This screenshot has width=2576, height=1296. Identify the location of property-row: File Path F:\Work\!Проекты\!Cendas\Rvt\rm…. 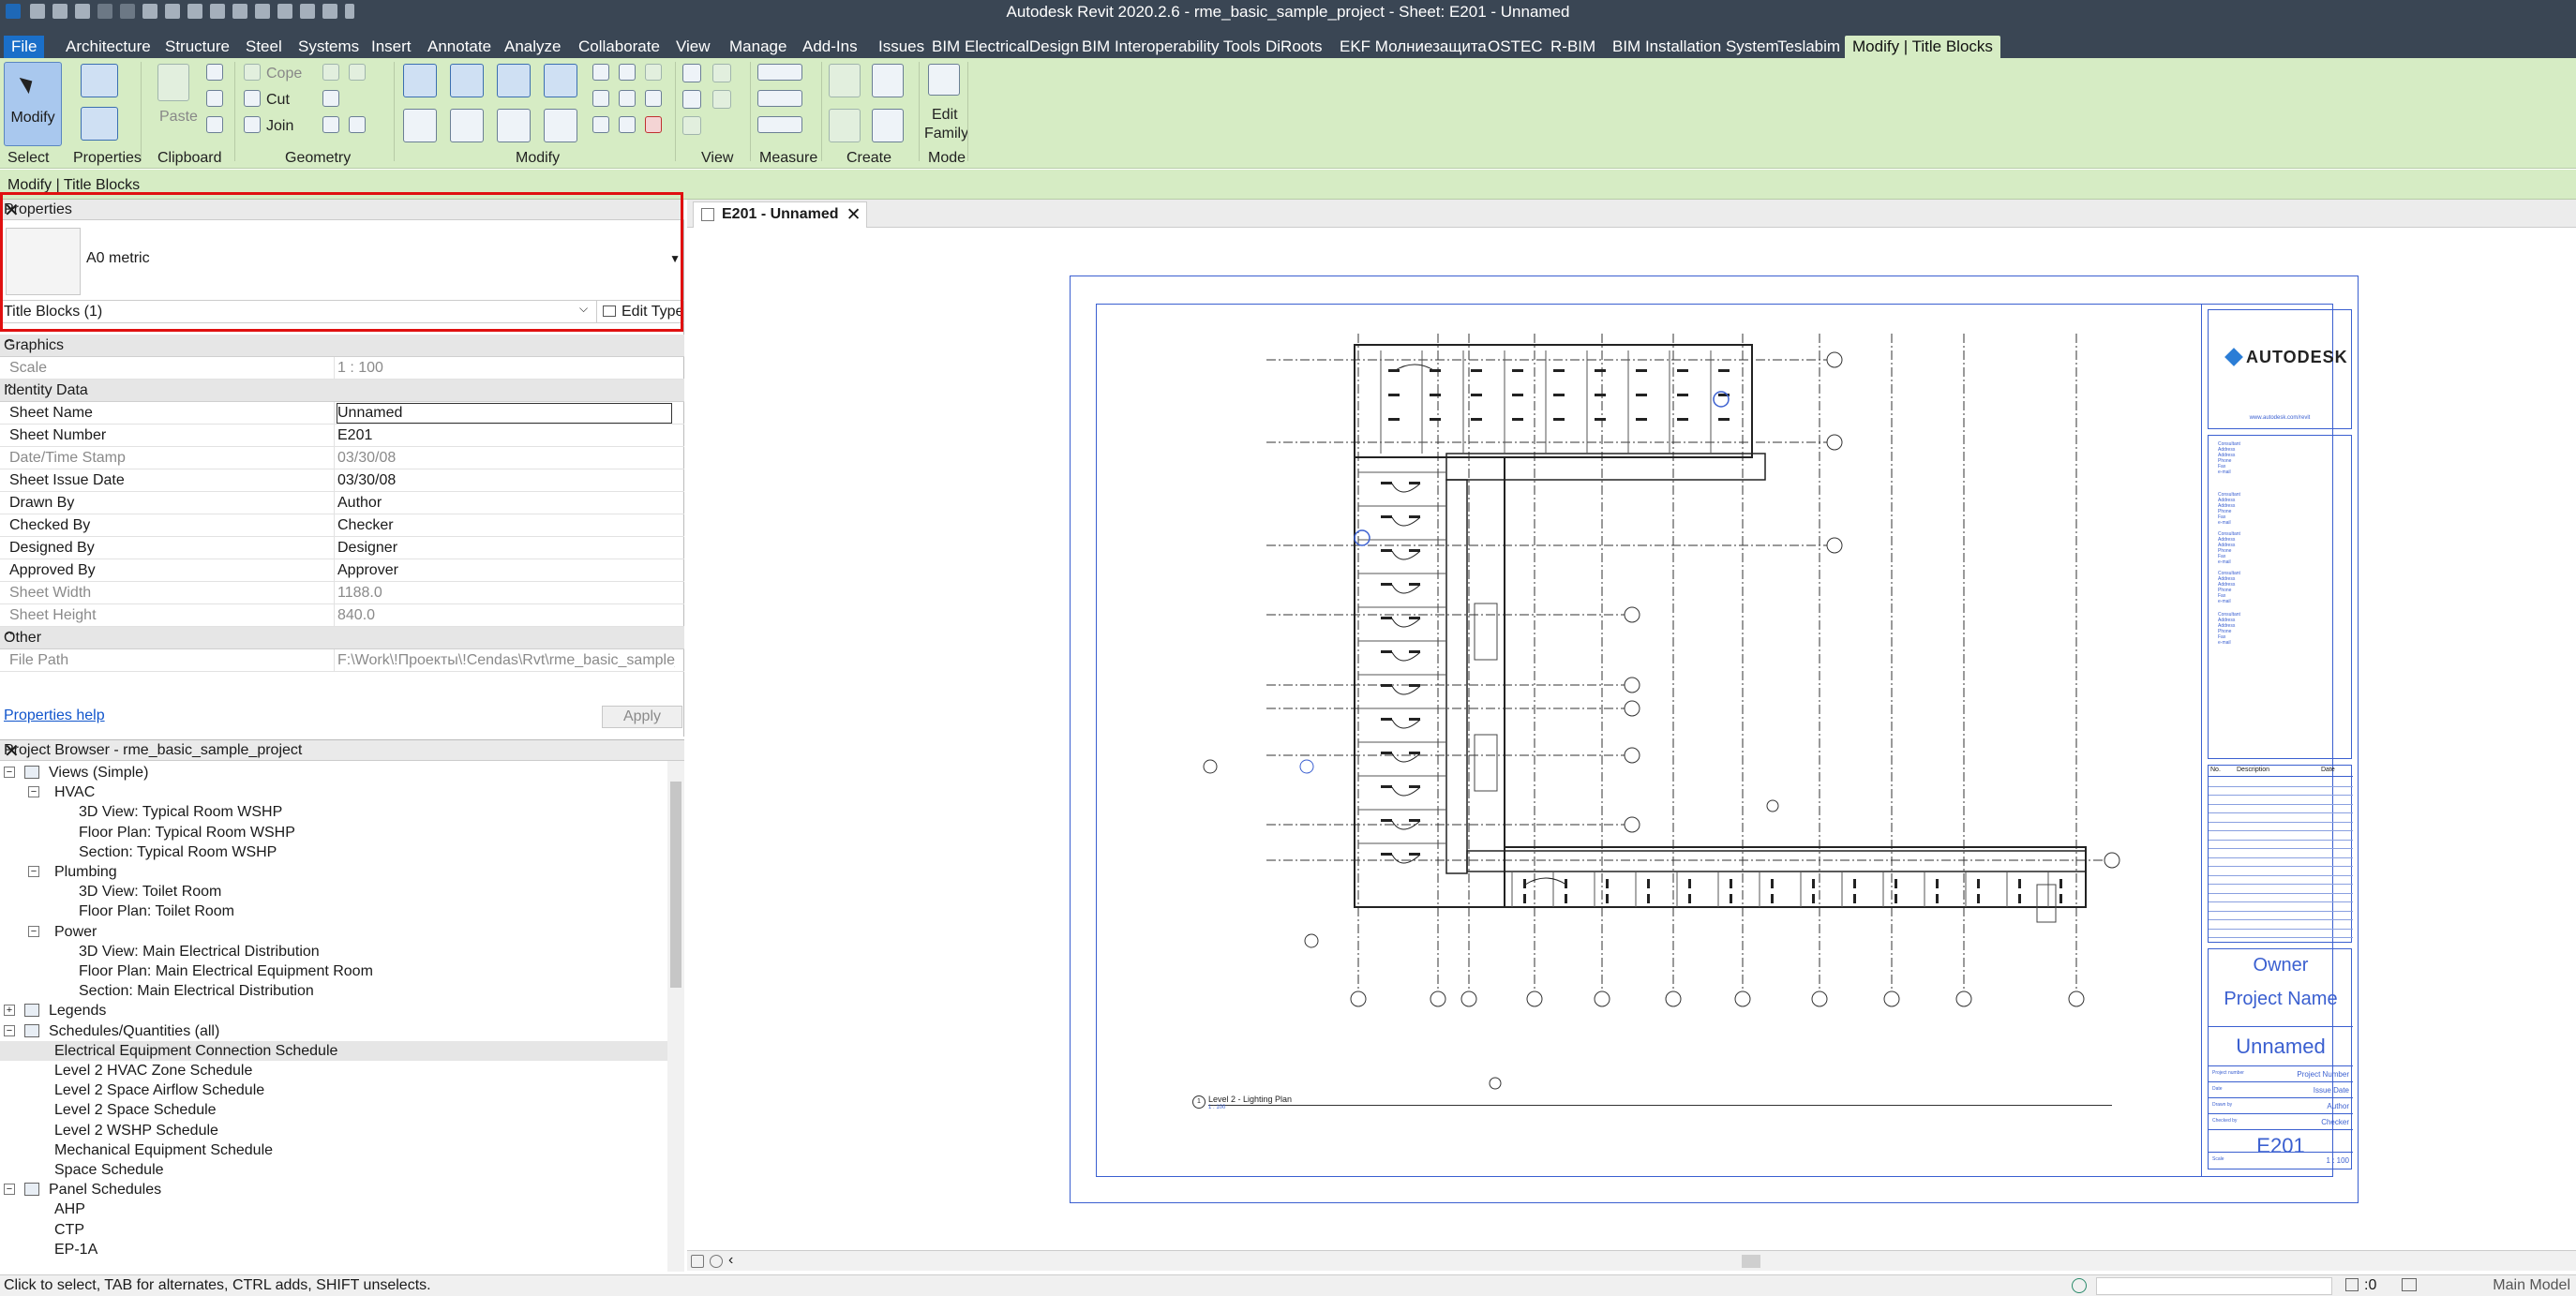
(342, 660).